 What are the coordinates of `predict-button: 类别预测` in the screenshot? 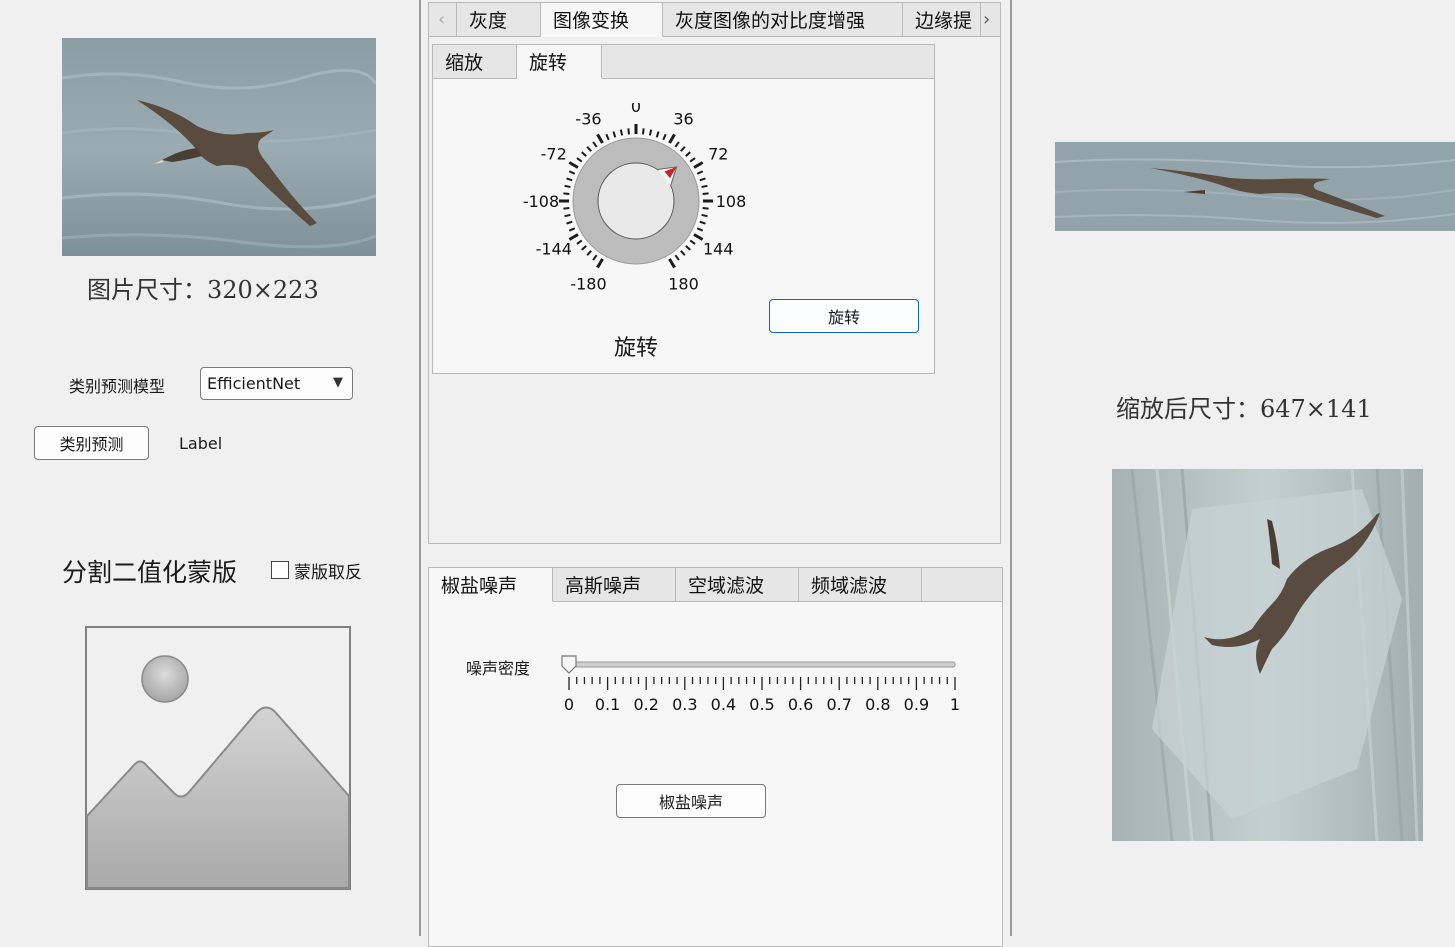 It's located at (91, 443).